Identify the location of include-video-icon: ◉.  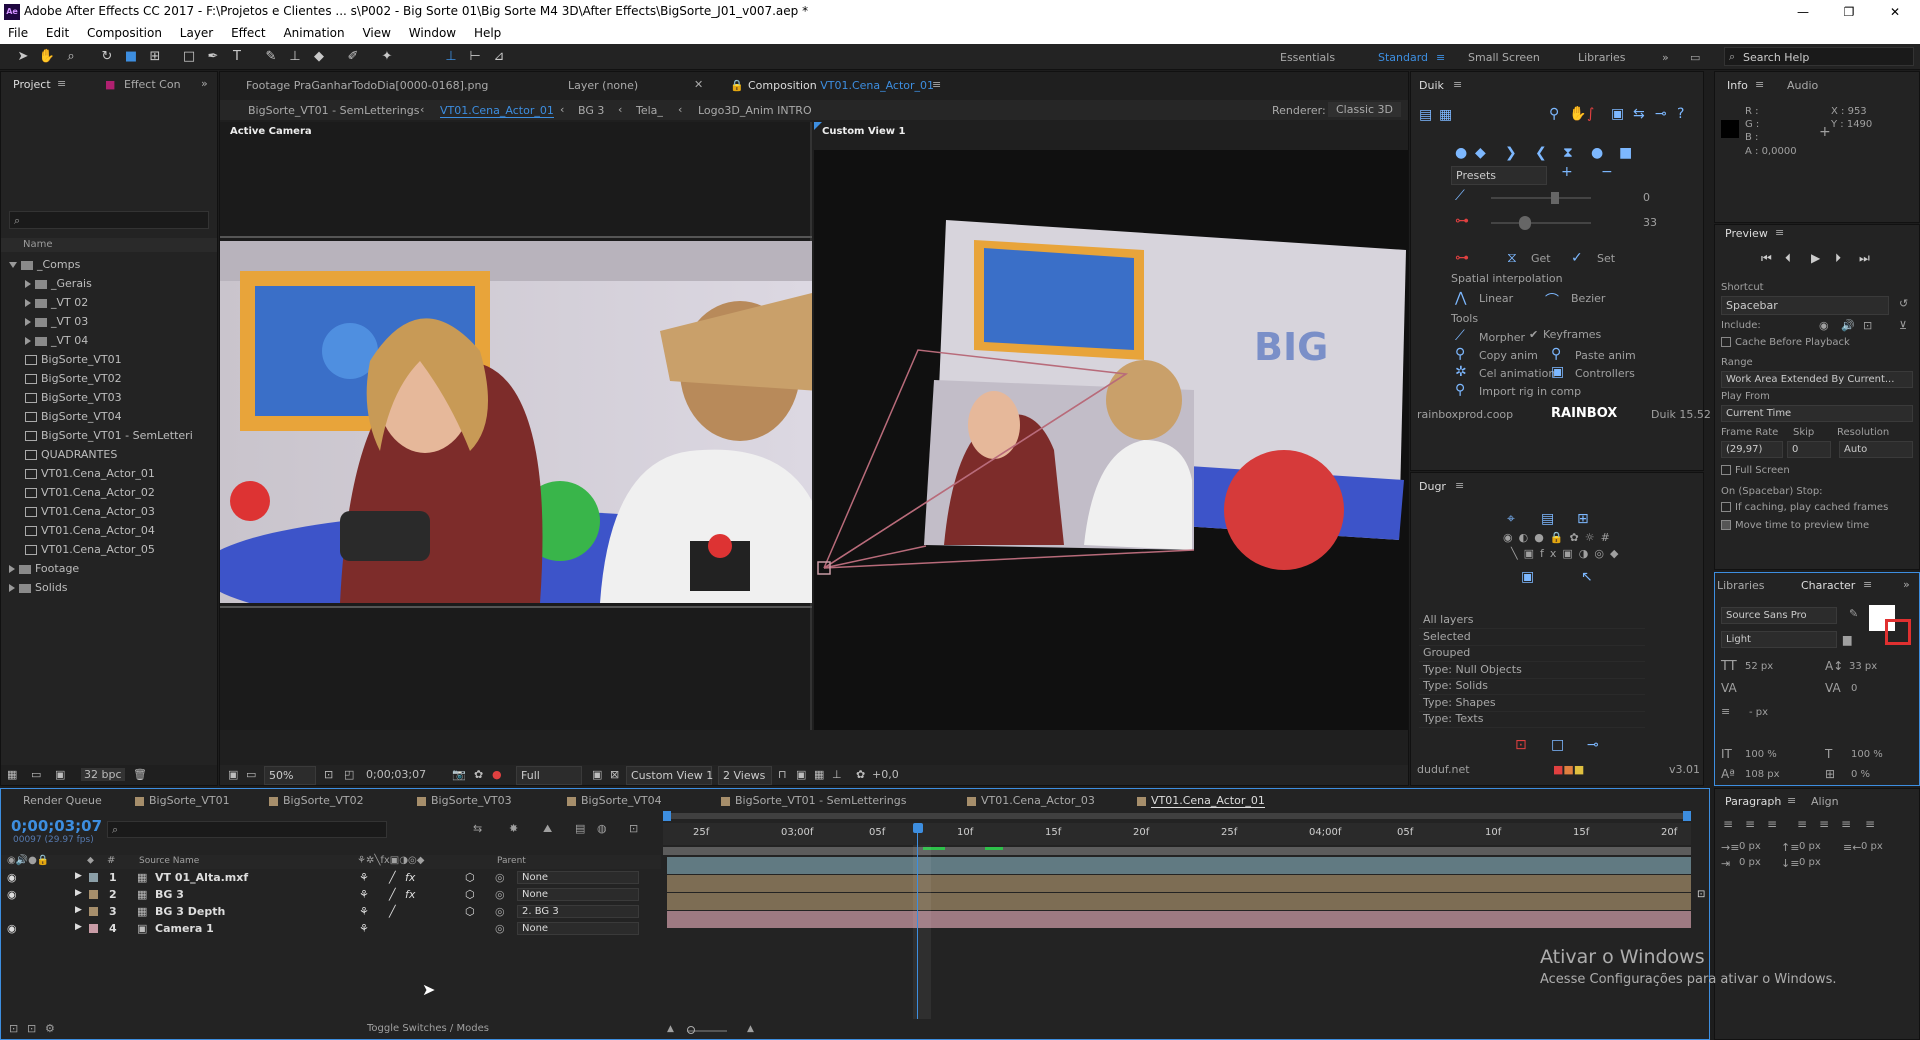
(1824, 325).